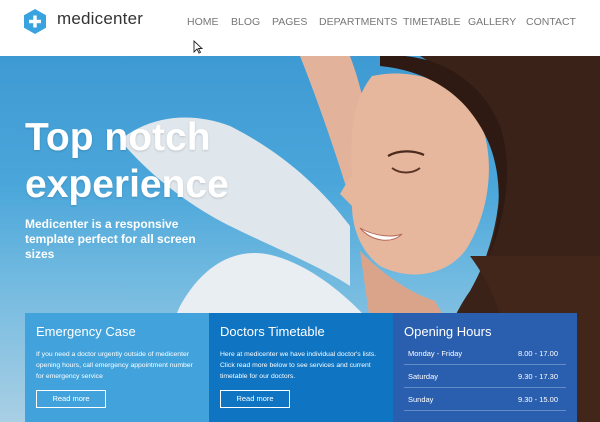 The width and height of the screenshot is (600, 422). What do you see at coordinates (485, 376) in the screenshot?
I see `hours-row: Saturday 9.30 - 17.30` at bounding box center [485, 376].